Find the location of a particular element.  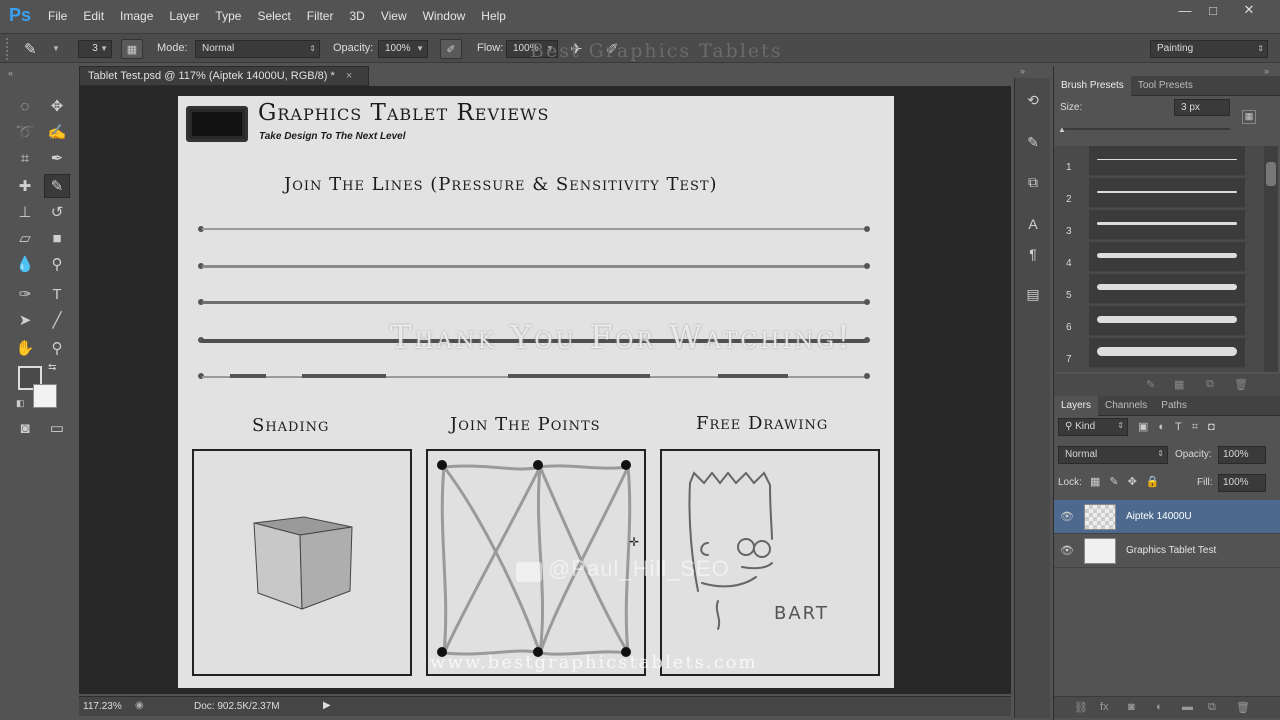

layer-name: Aiptek 14000U is located at coordinates (1159, 516).